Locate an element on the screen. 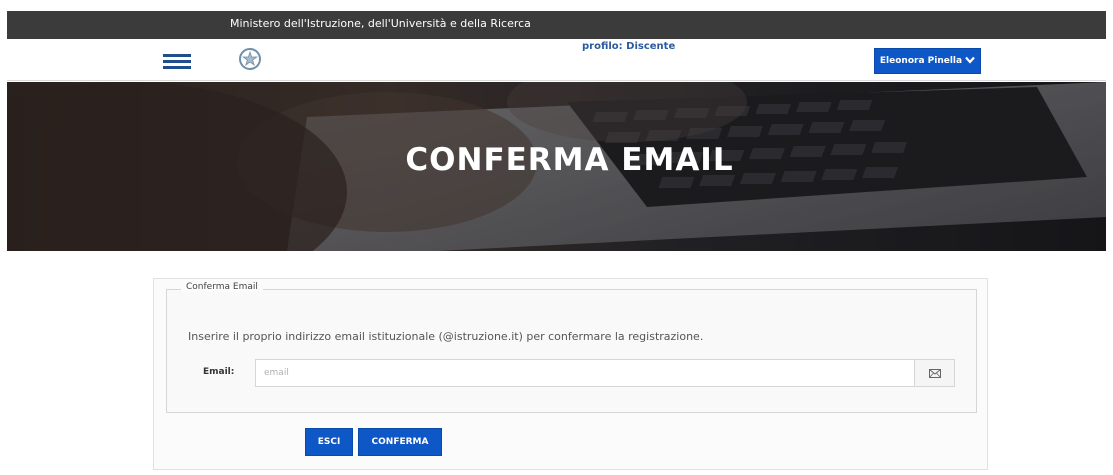 Image resolution: width=1113 pixels, height=475 pixels. page-title: CONFERMA EMAIL is located at coordinates (569, 160).